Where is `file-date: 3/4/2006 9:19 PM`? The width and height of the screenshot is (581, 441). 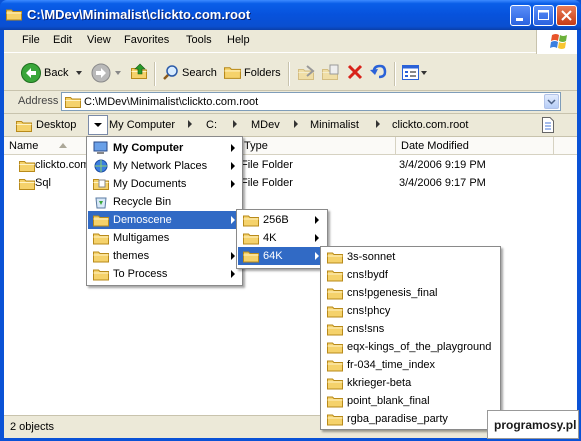 file-date: 3/4/2006 9:19 PM is located at coordinates (442, 165).